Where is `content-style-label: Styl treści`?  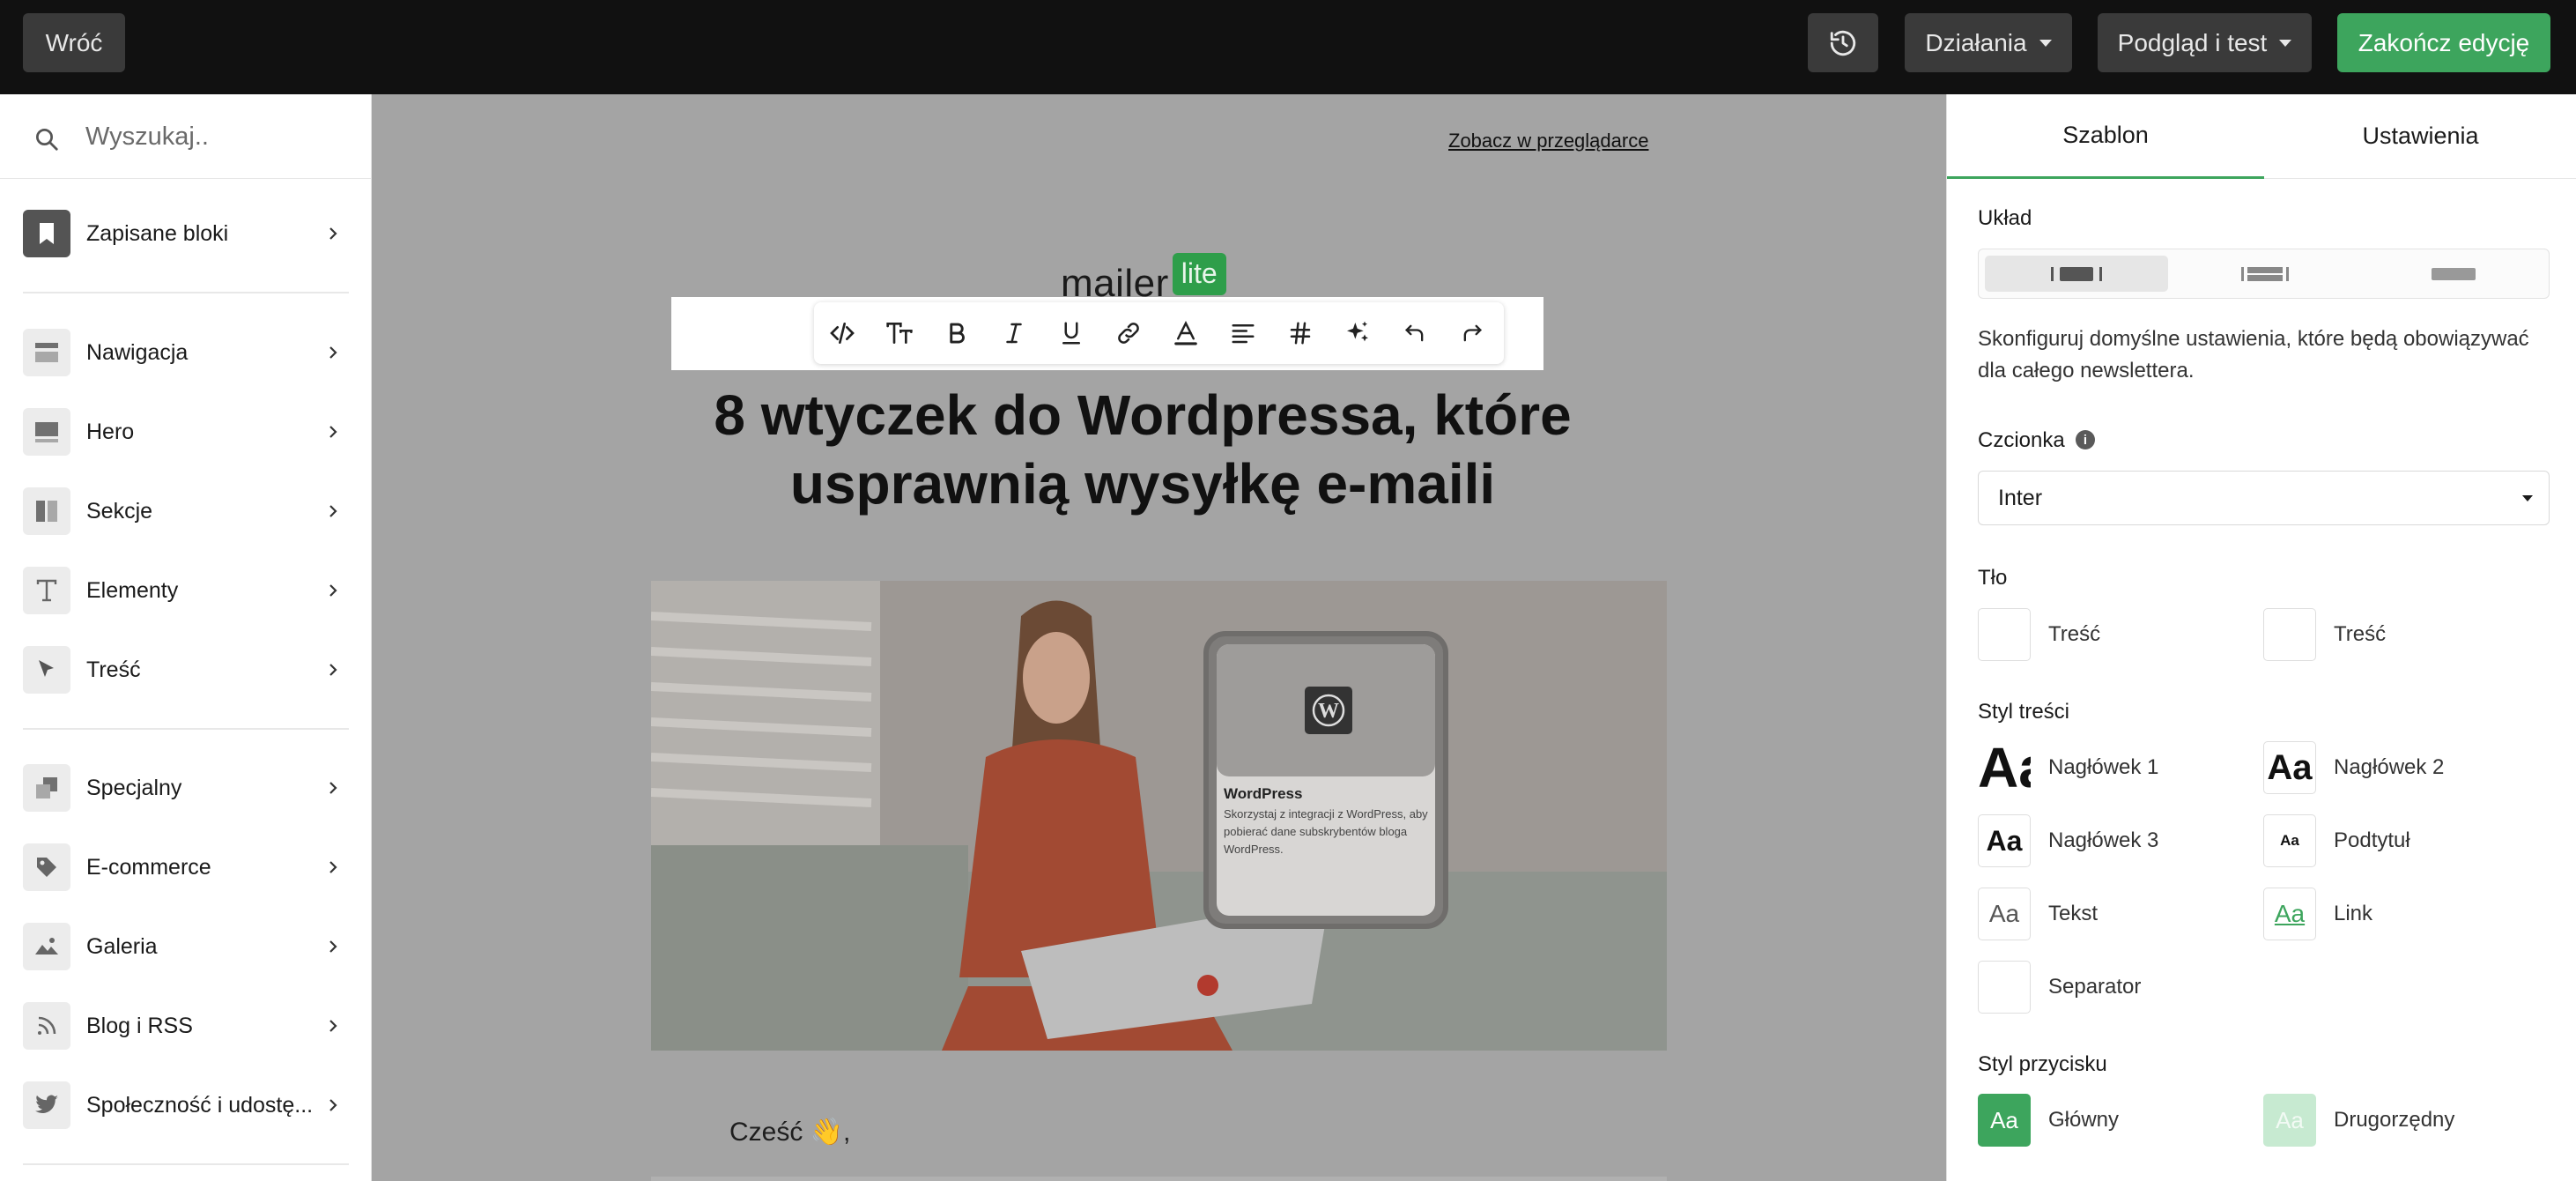
content-style-label: Styl treści is located at coordinates (2024, 712).